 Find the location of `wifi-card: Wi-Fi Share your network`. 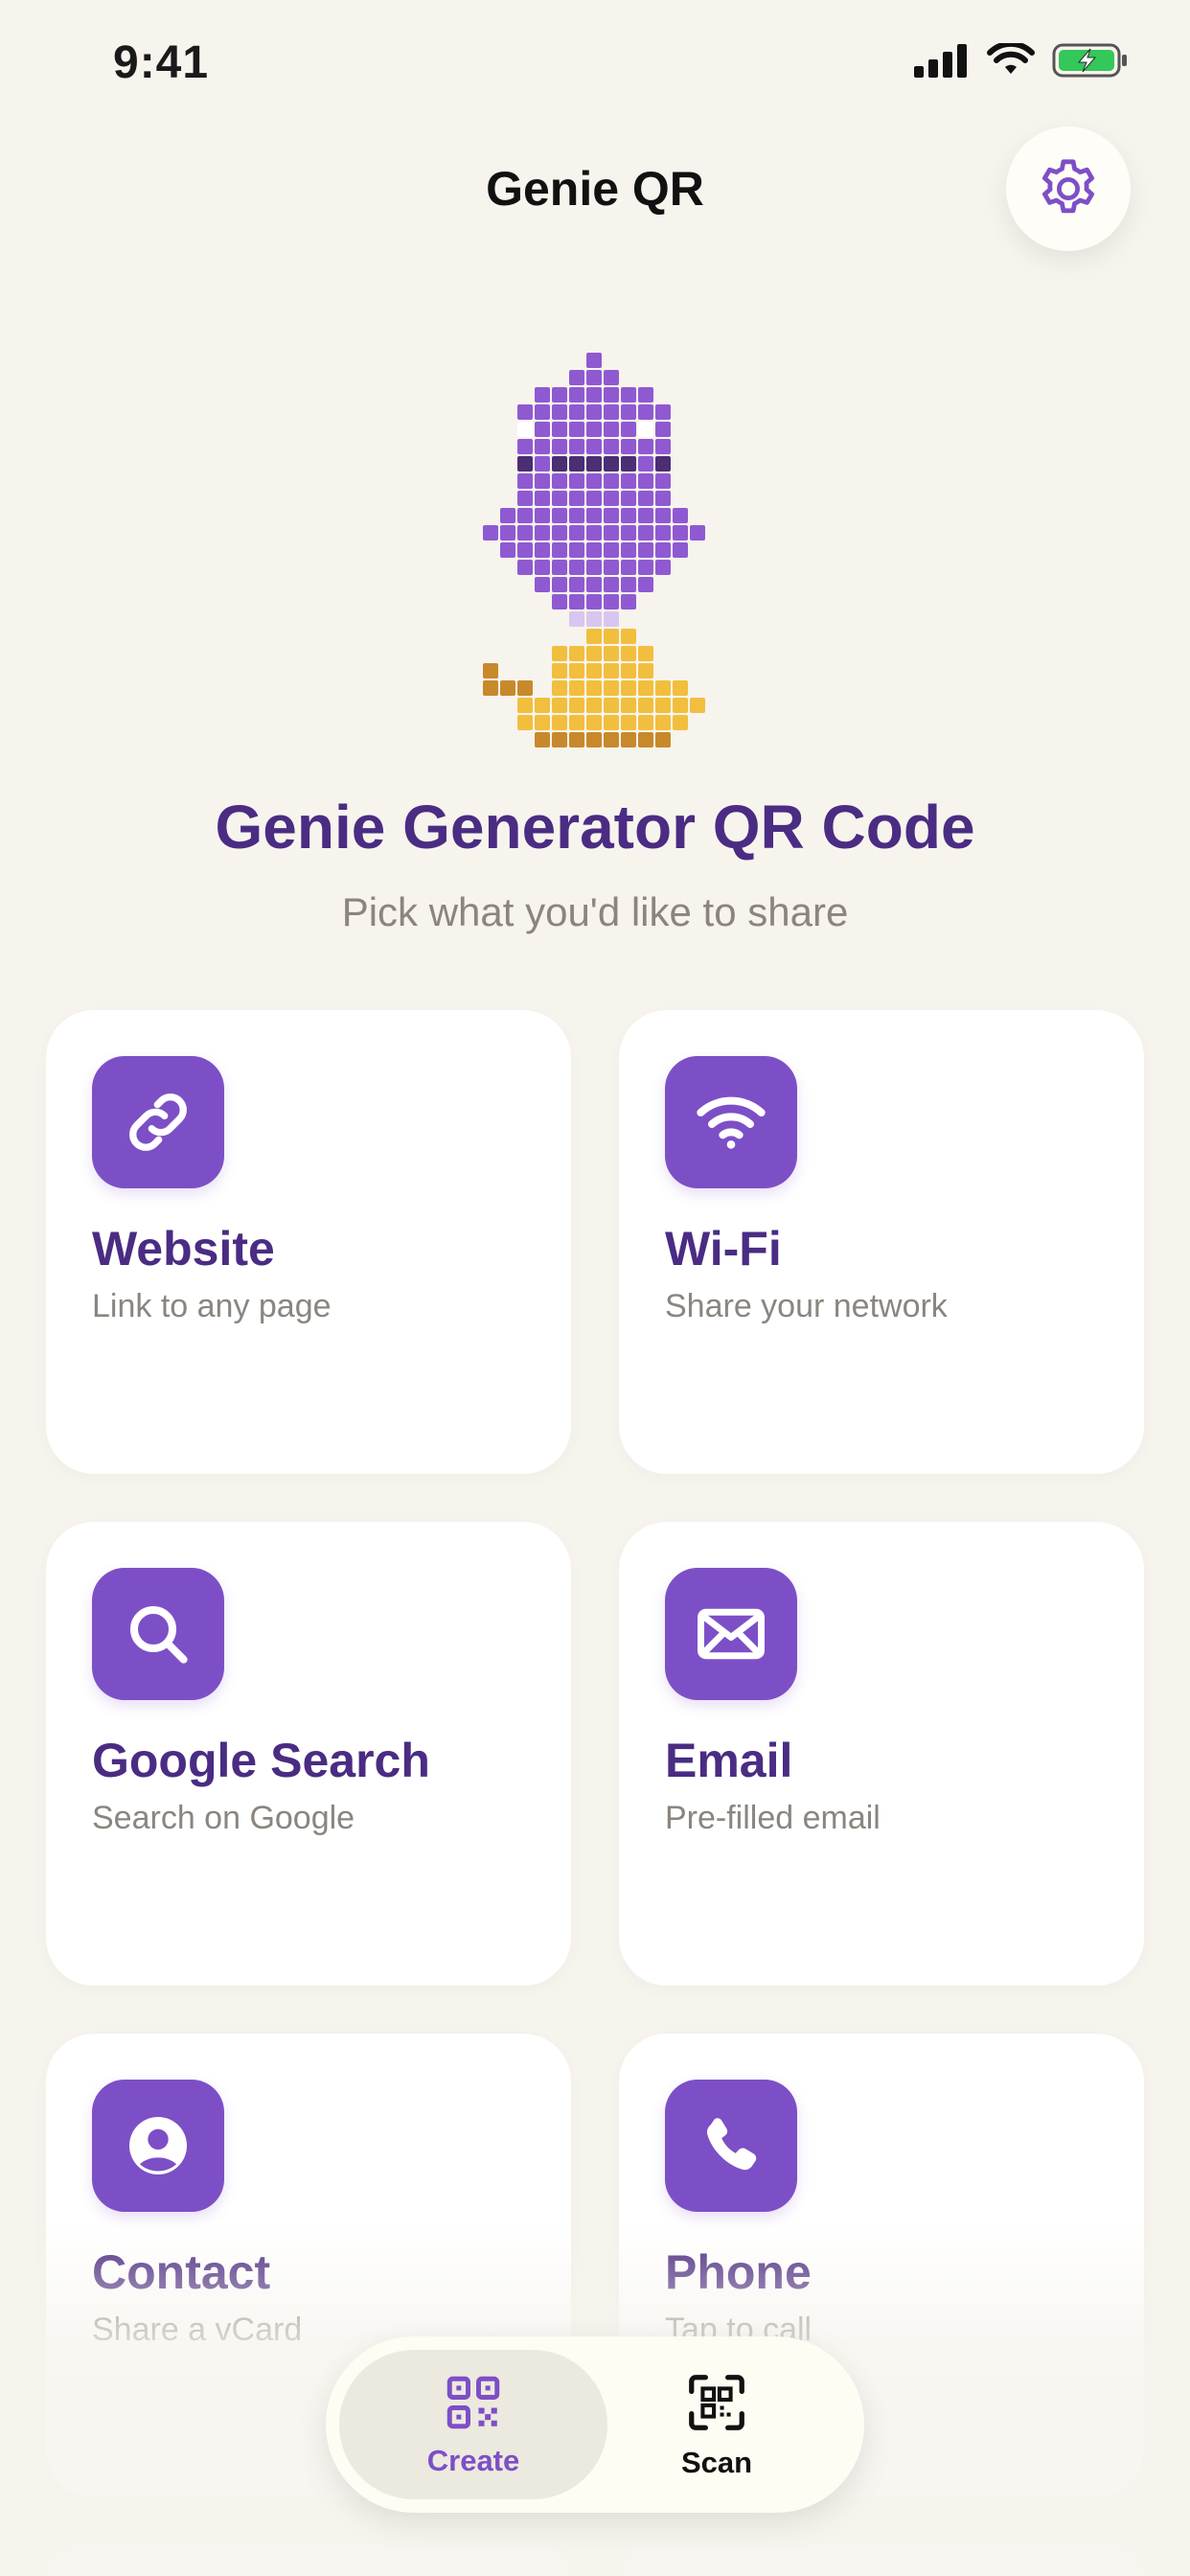

wifi-card: Wi-Fi Share your network is located at coordinates (882, 1242).